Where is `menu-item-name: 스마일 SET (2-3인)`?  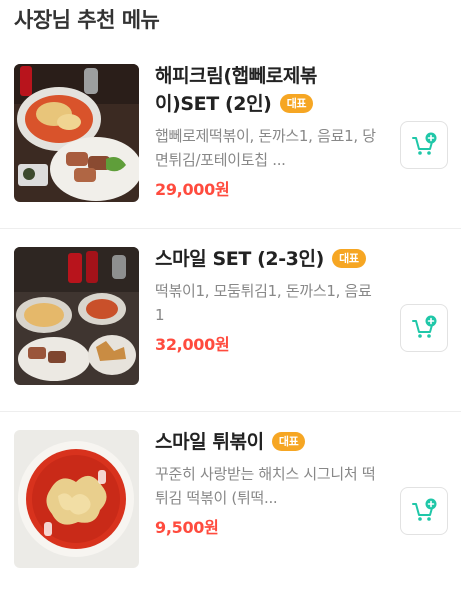 menu-item-name: 스마일 SET (2-3인) is located at coordinates (239, 259).